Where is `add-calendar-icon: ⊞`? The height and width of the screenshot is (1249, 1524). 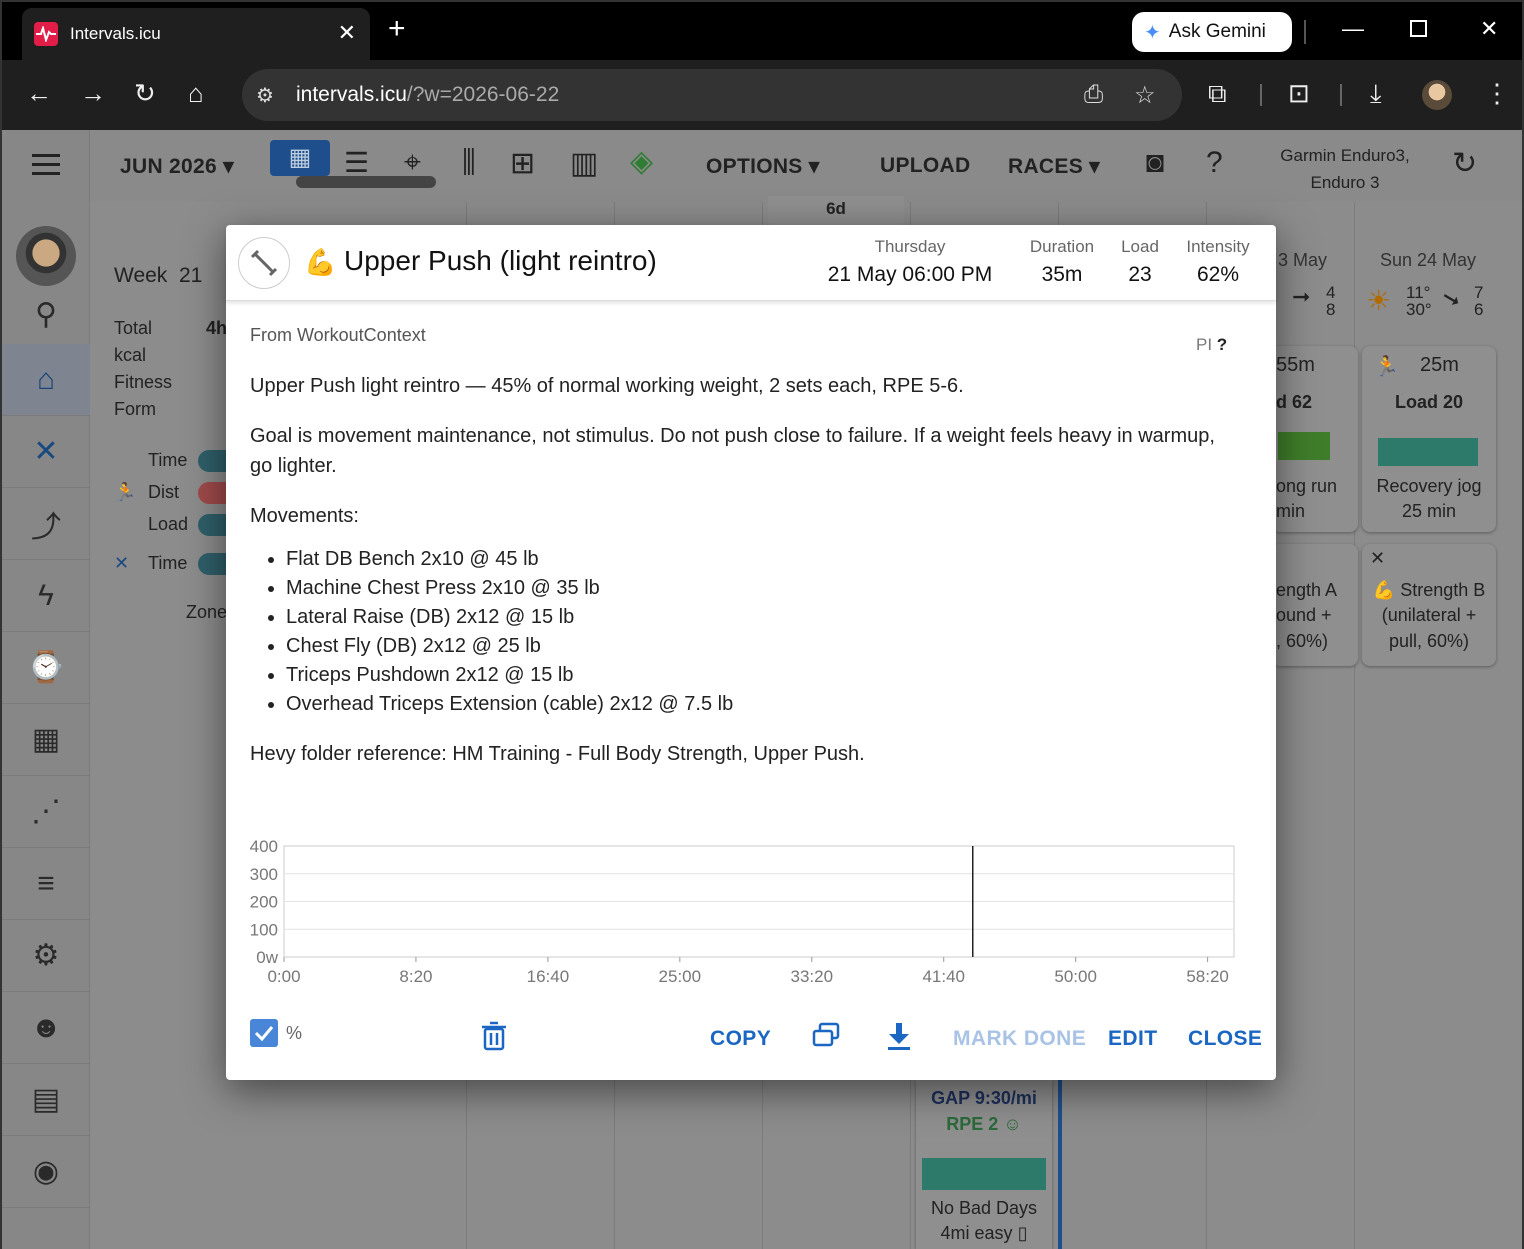 add-calendar-icon: ⊞ is located at coordinates (522, 163).